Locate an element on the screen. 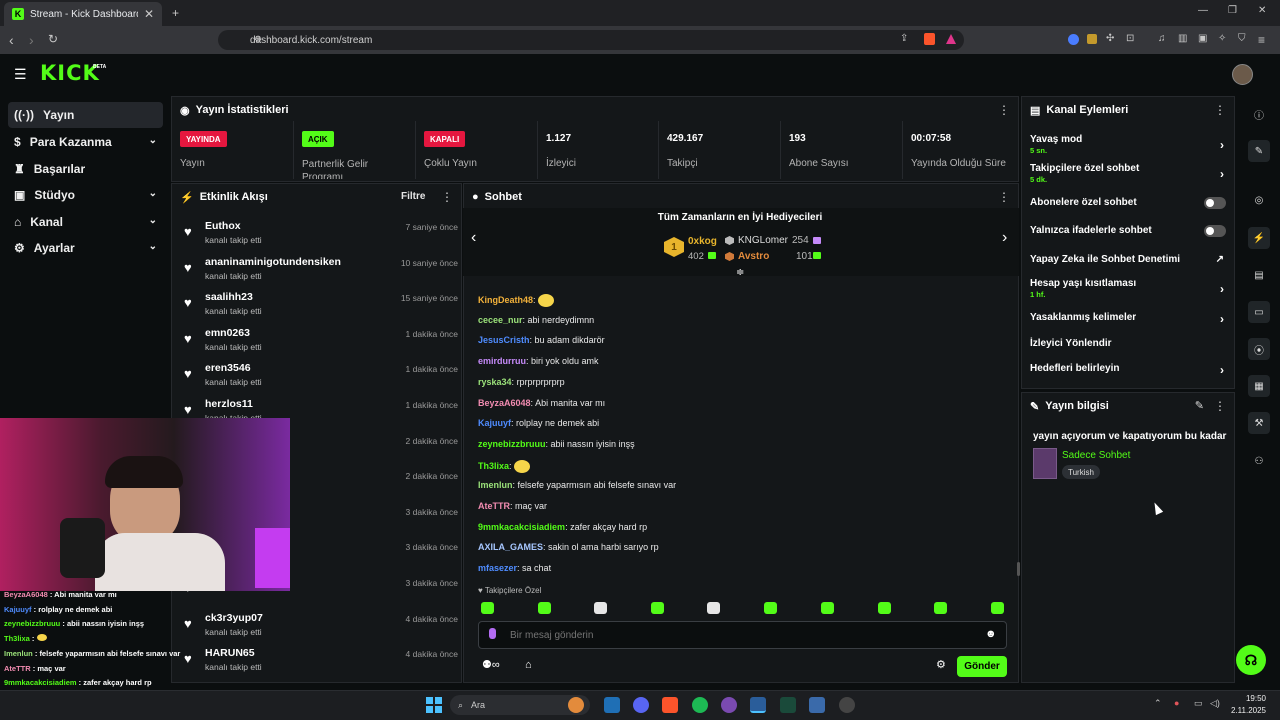  chat-username: ryska34 is located at coordinates (495, 382).